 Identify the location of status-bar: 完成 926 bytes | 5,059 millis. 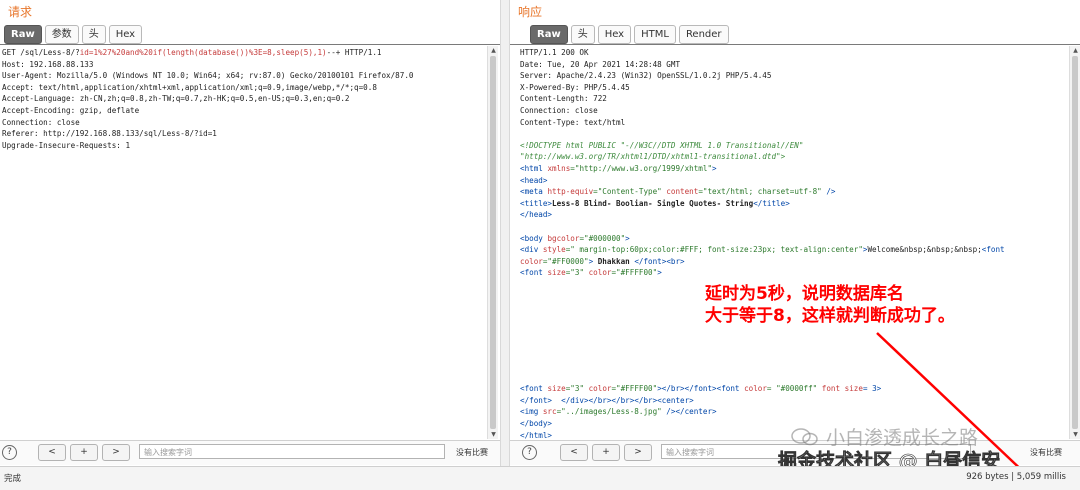
(540, 478).